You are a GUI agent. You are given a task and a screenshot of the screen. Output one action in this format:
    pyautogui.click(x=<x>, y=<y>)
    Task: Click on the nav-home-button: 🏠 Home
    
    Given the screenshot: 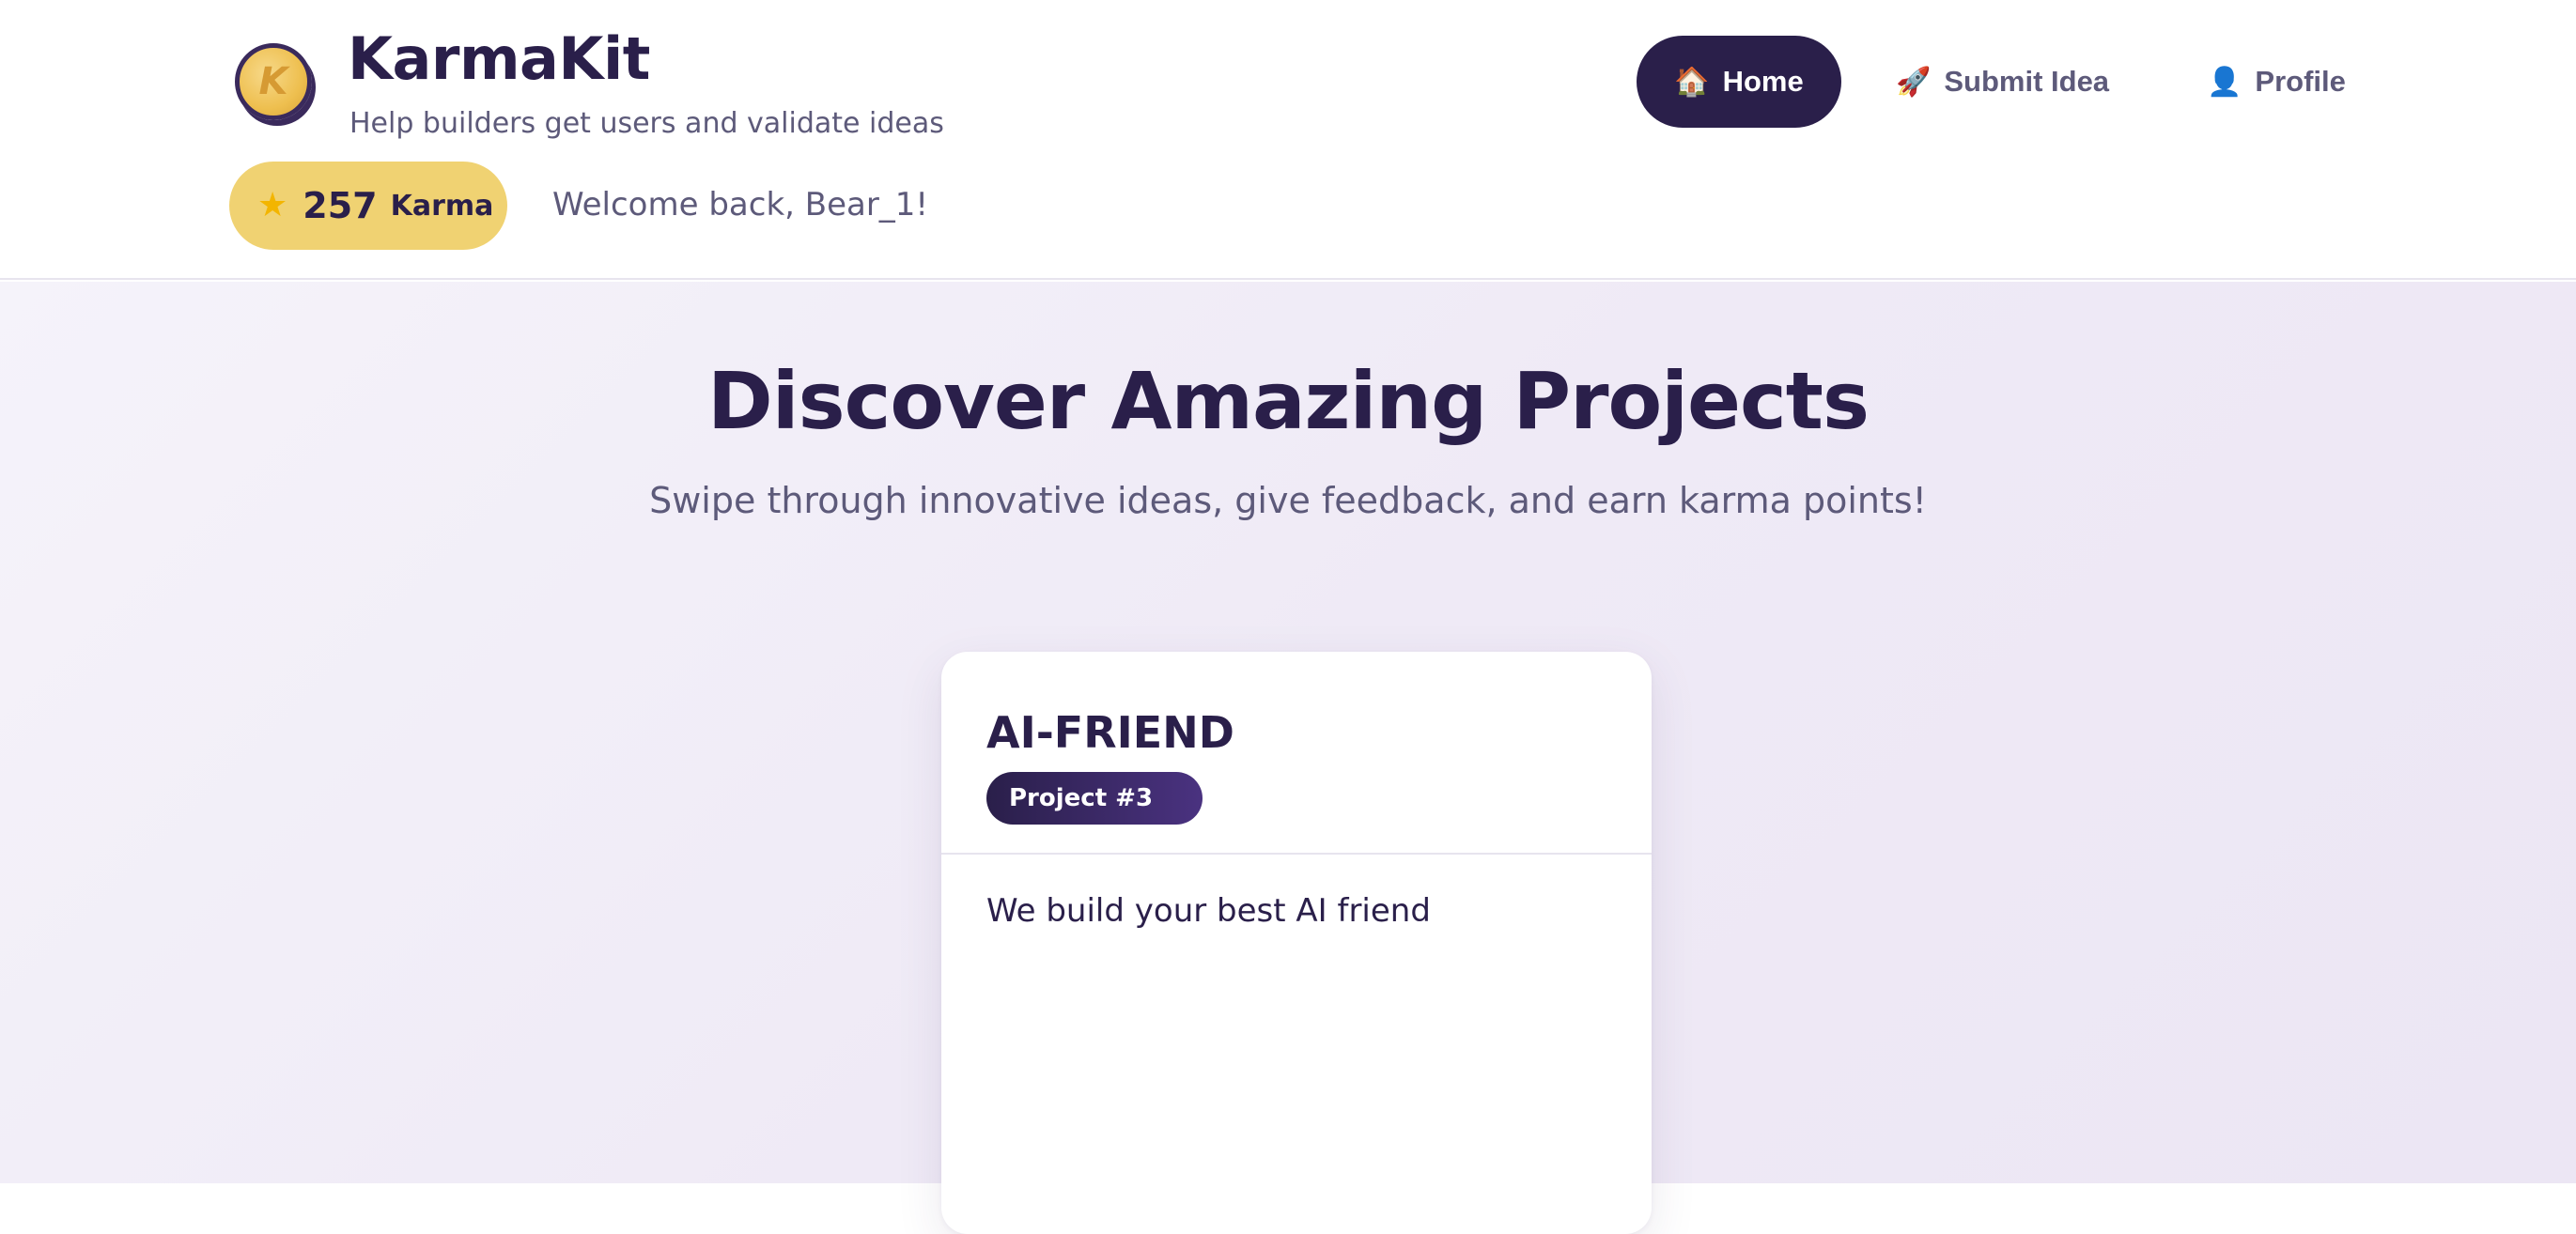 What is the action you would take?
    pyautogui.click(x=1739, y=82)
    